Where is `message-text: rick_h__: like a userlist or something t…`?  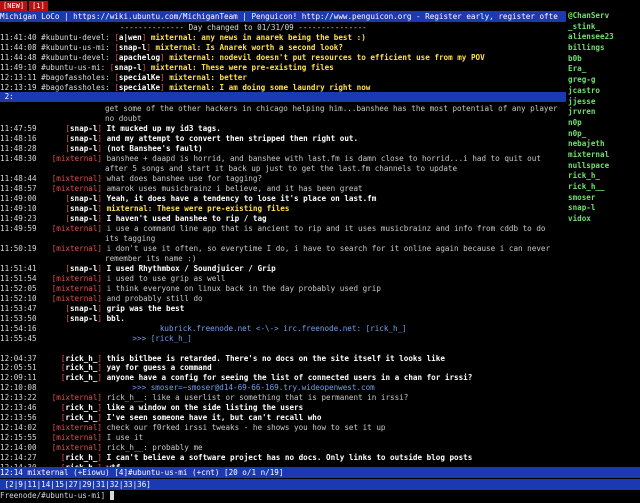 message-text: rick_h__: like a userlist or something t… is located at coordinates (257, 398).